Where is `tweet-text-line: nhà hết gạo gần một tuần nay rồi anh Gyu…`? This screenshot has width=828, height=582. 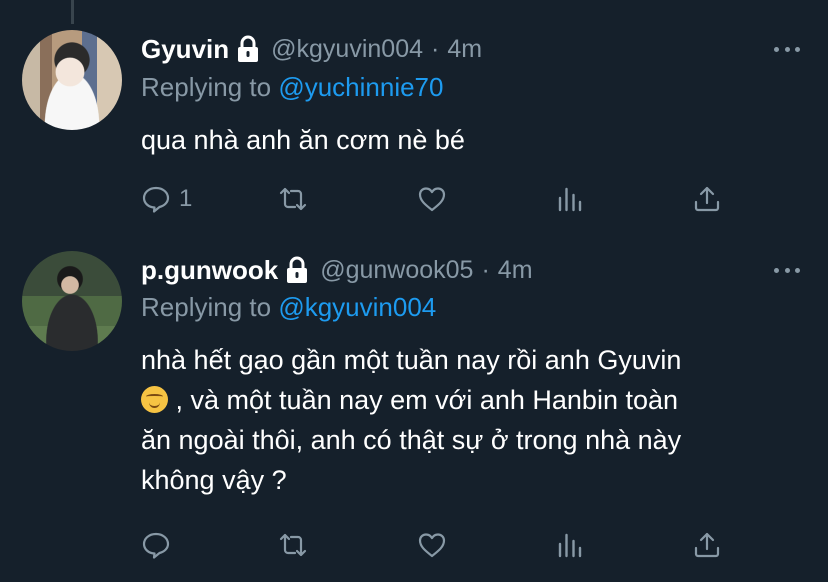
tweet-text-line: nhà hết gạo gần một tuần nay rồi anh Gyu… is located at coordinates (411, 360).